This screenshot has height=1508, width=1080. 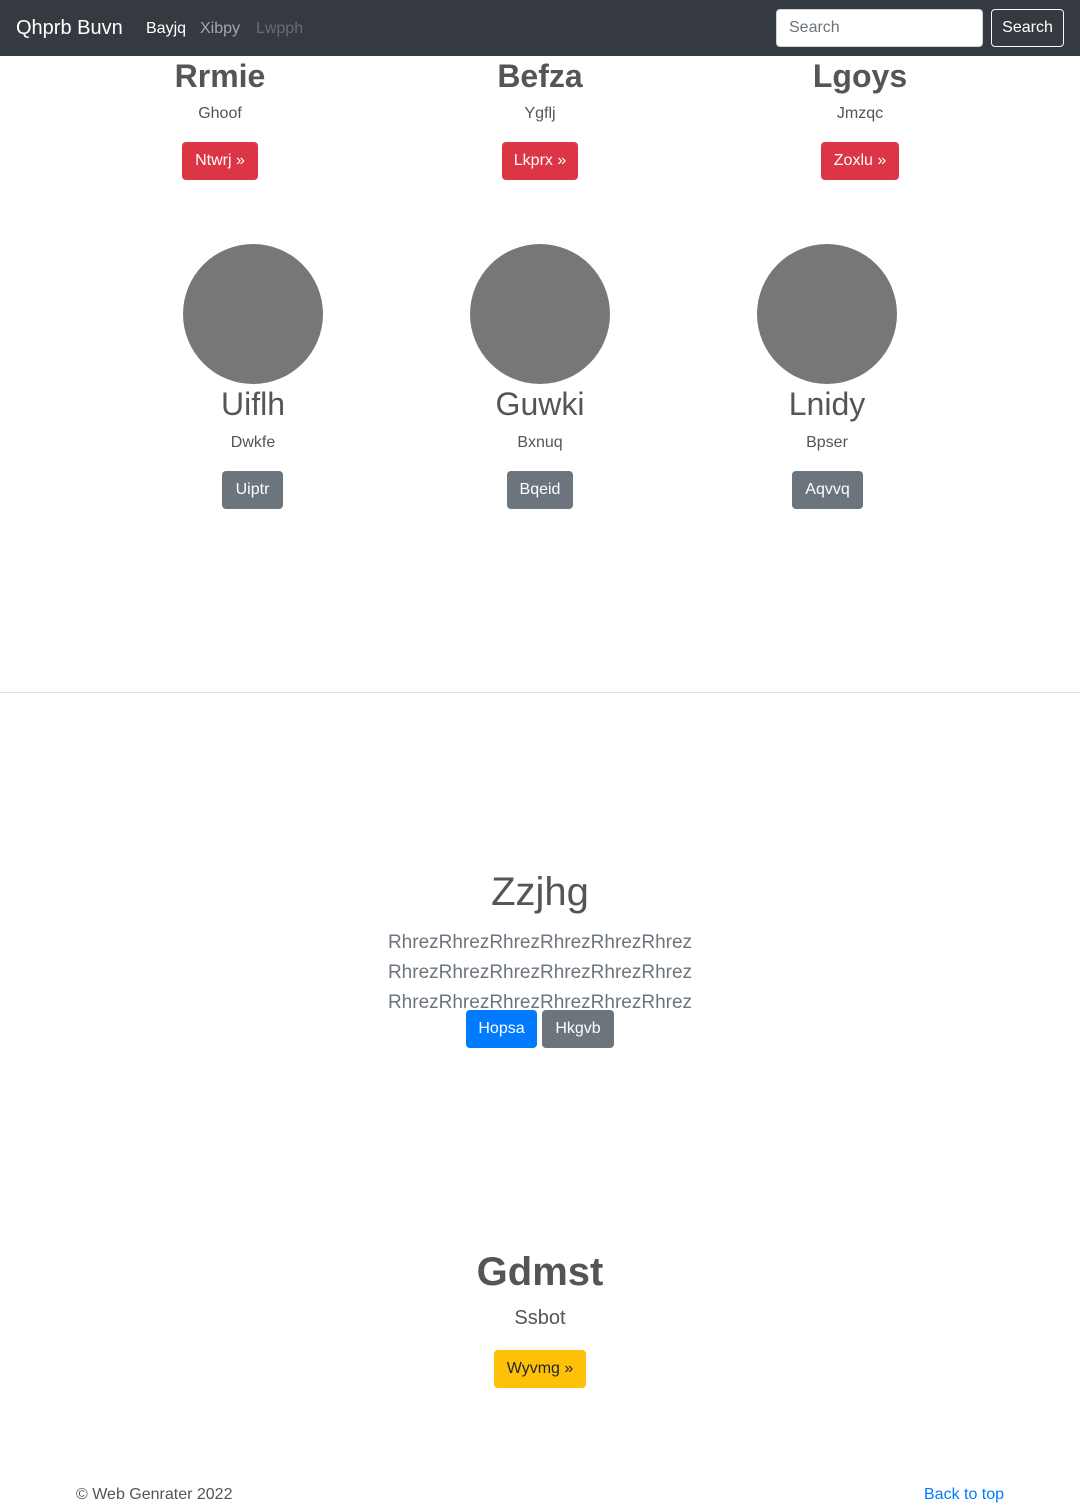 I want to click on card-action-button: Lkprx », so click(x=540, y=161).